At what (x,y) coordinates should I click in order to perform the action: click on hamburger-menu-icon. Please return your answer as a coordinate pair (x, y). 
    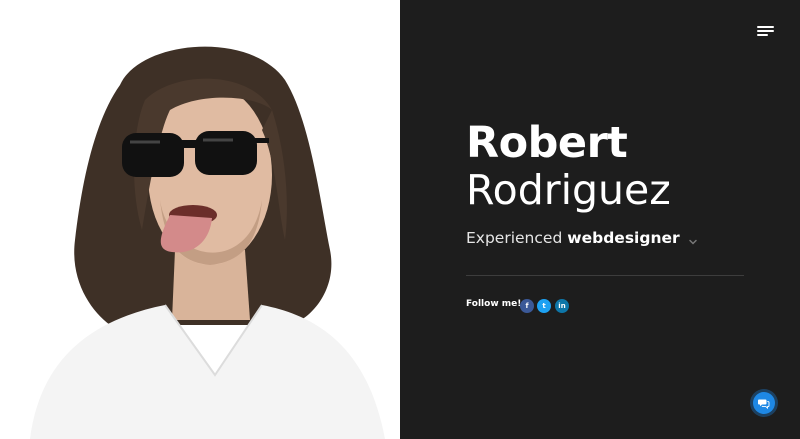
    Looking at the image, I should click on (766, 31).